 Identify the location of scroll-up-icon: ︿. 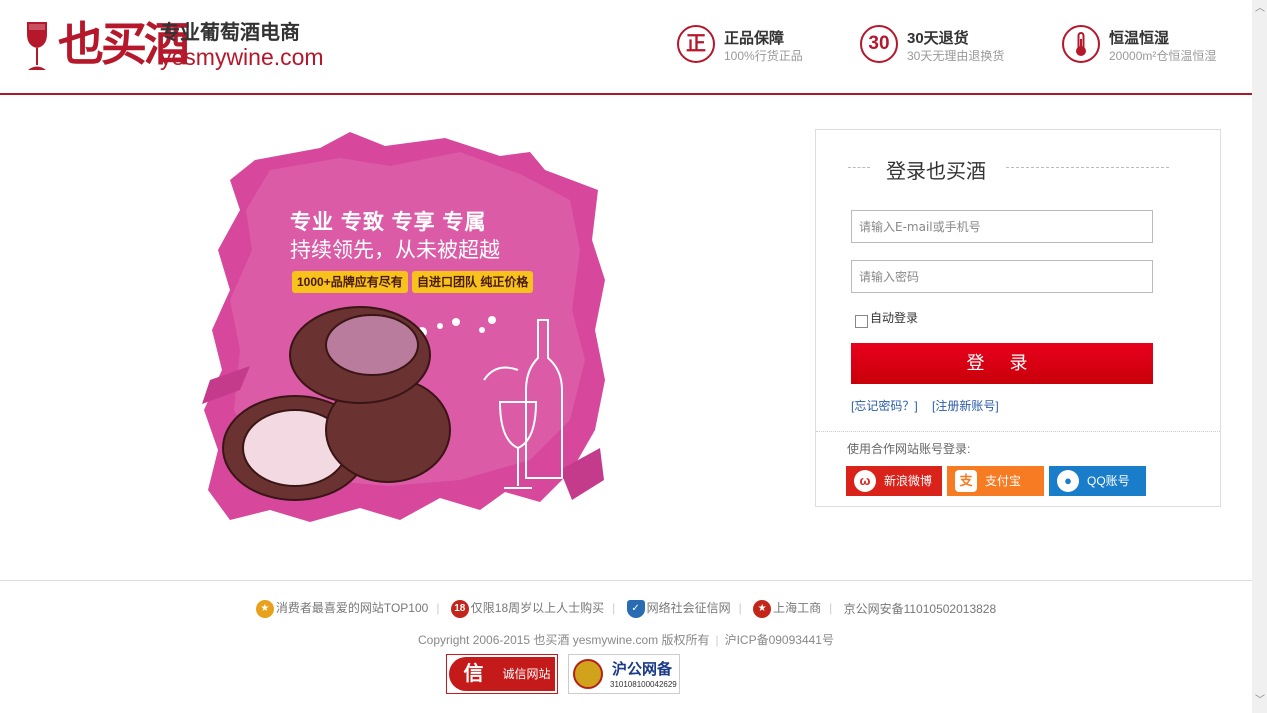
(1260, 9).